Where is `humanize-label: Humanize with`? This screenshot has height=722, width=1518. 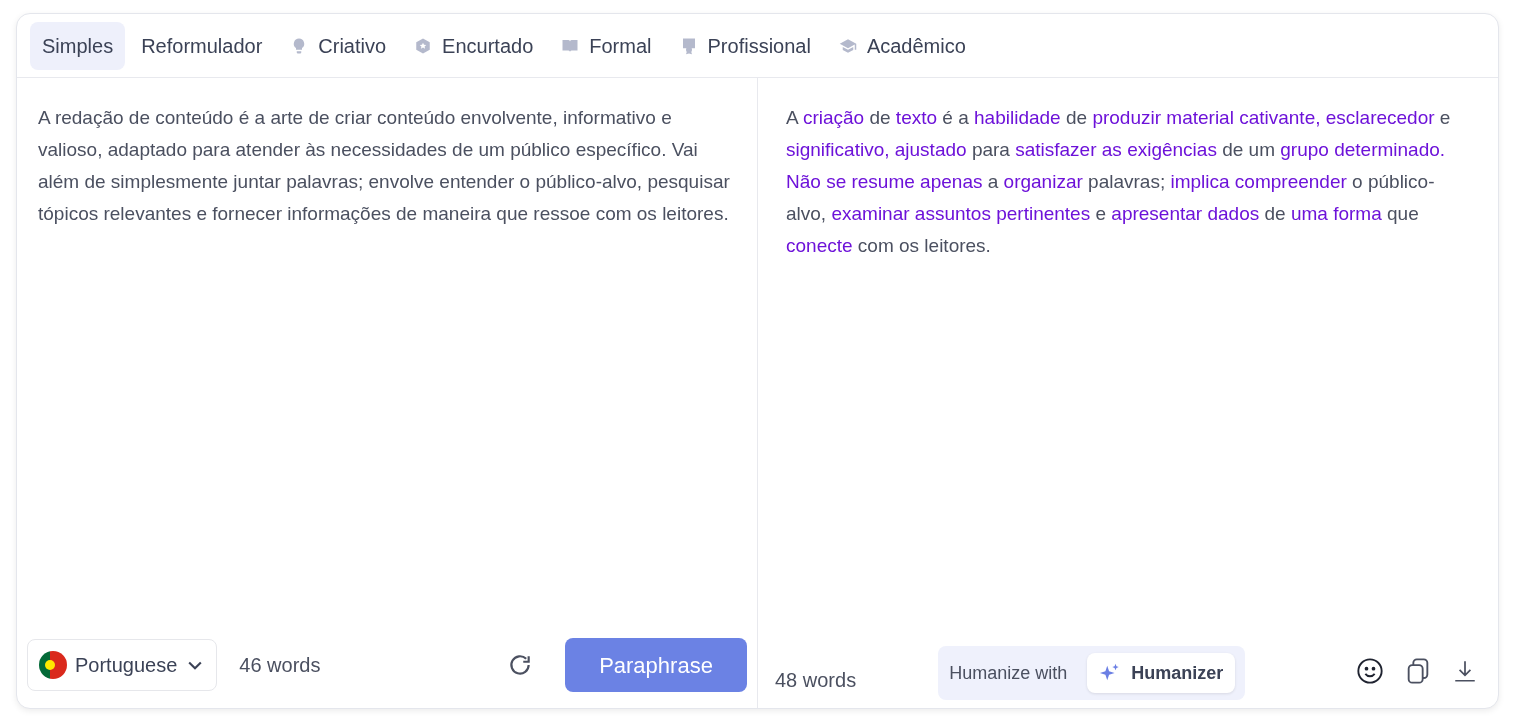 humanize-label: Humanize with is located at coordinates (1008, 673).